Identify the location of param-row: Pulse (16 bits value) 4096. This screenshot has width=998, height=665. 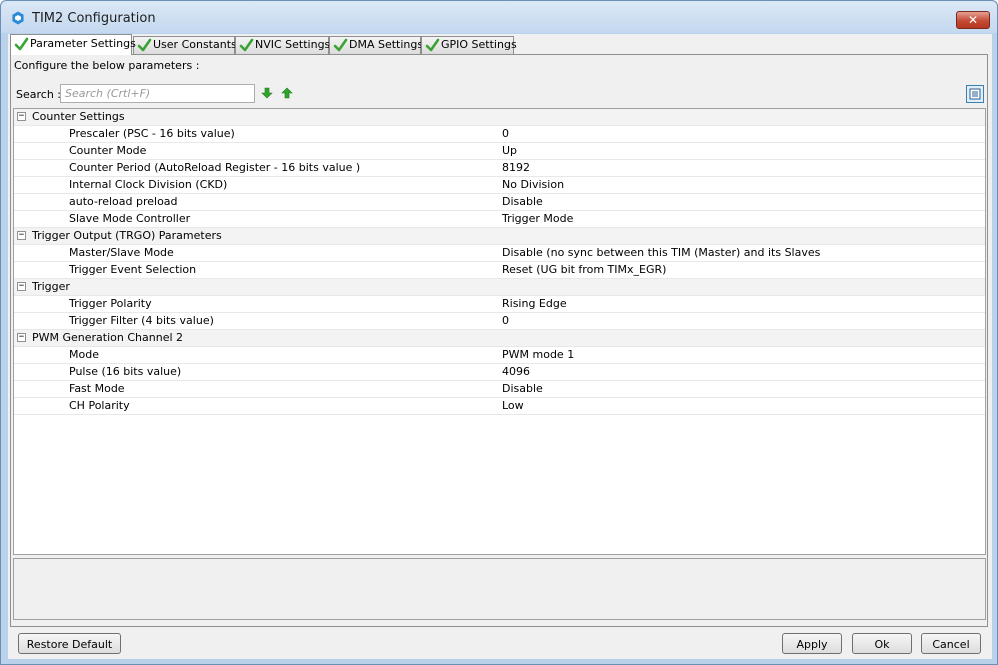
(499, 372).